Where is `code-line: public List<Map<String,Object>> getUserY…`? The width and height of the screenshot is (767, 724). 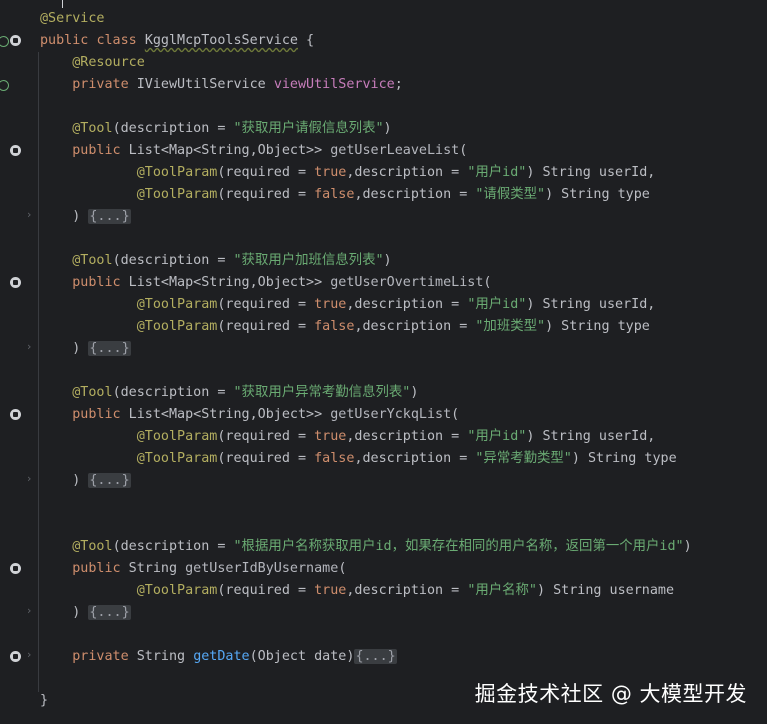
code-line: public List<Map<String,Object>> getUserY… is located at coordinates (249, 415).